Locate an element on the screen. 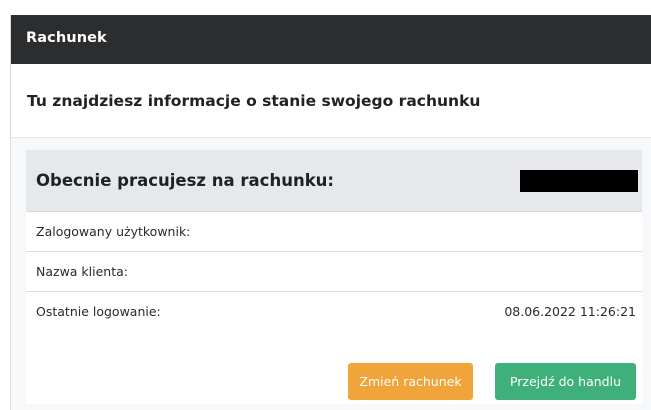 This screenshot has width=651, height=410. page-margin is located at coordinates (5, 205).